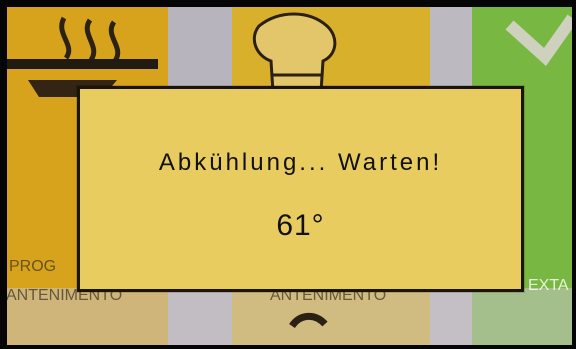  Describe the element at coordinates (540, 40) in the screenshot. I see `checkmark-icon` at that location.